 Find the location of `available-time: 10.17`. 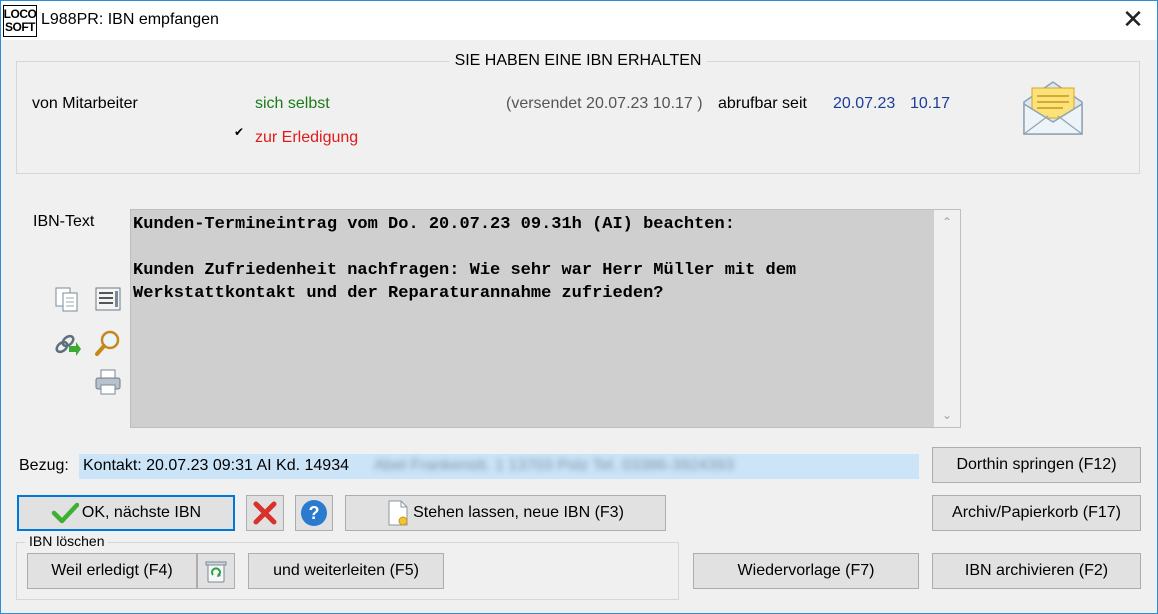

available-time: 10.17 is located at coordinates (930, 103).